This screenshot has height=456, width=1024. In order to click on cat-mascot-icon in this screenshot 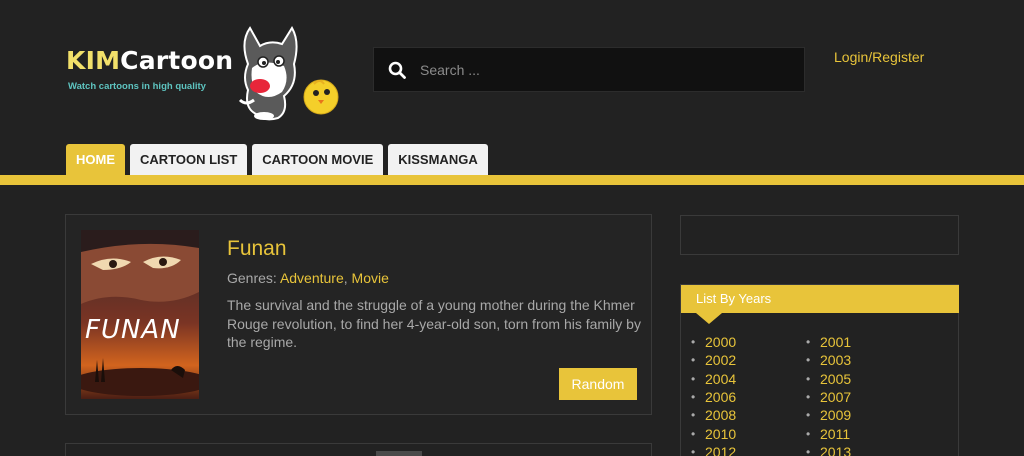, I will do `click(288, 73)`.